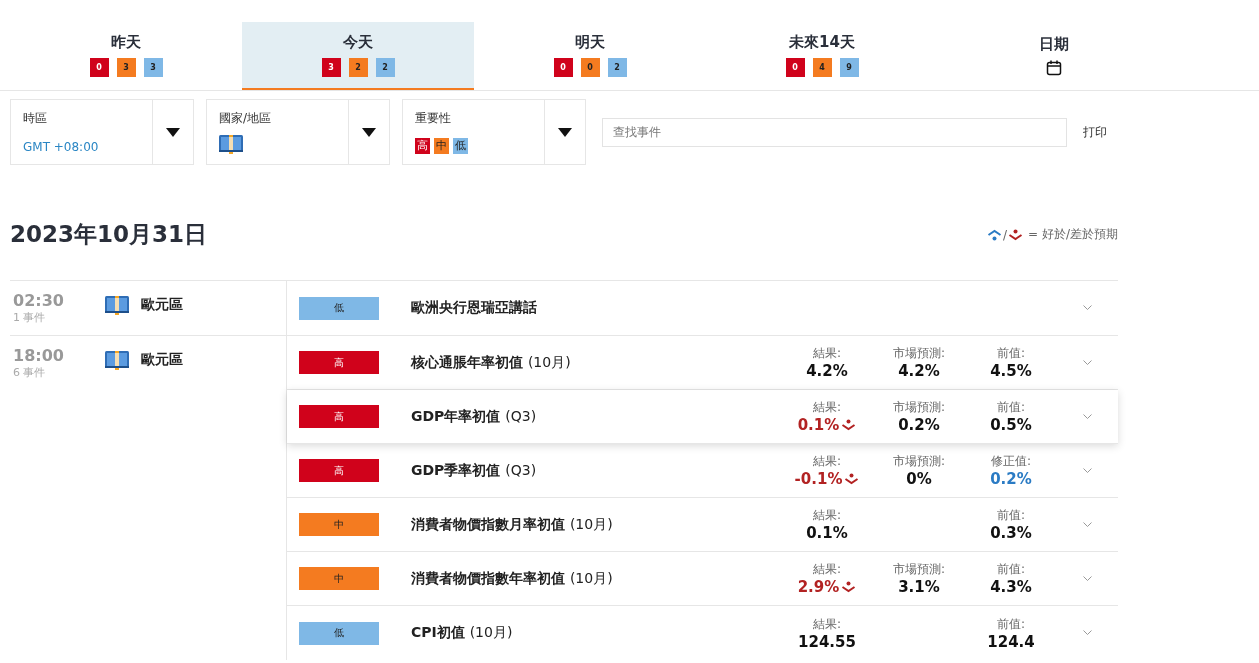 The image size is (1259, 663). Describe the element at coordinates (102, 132) in the screenshot. I see `filter-dropdown: 時區 GMT +08:00` at that location.